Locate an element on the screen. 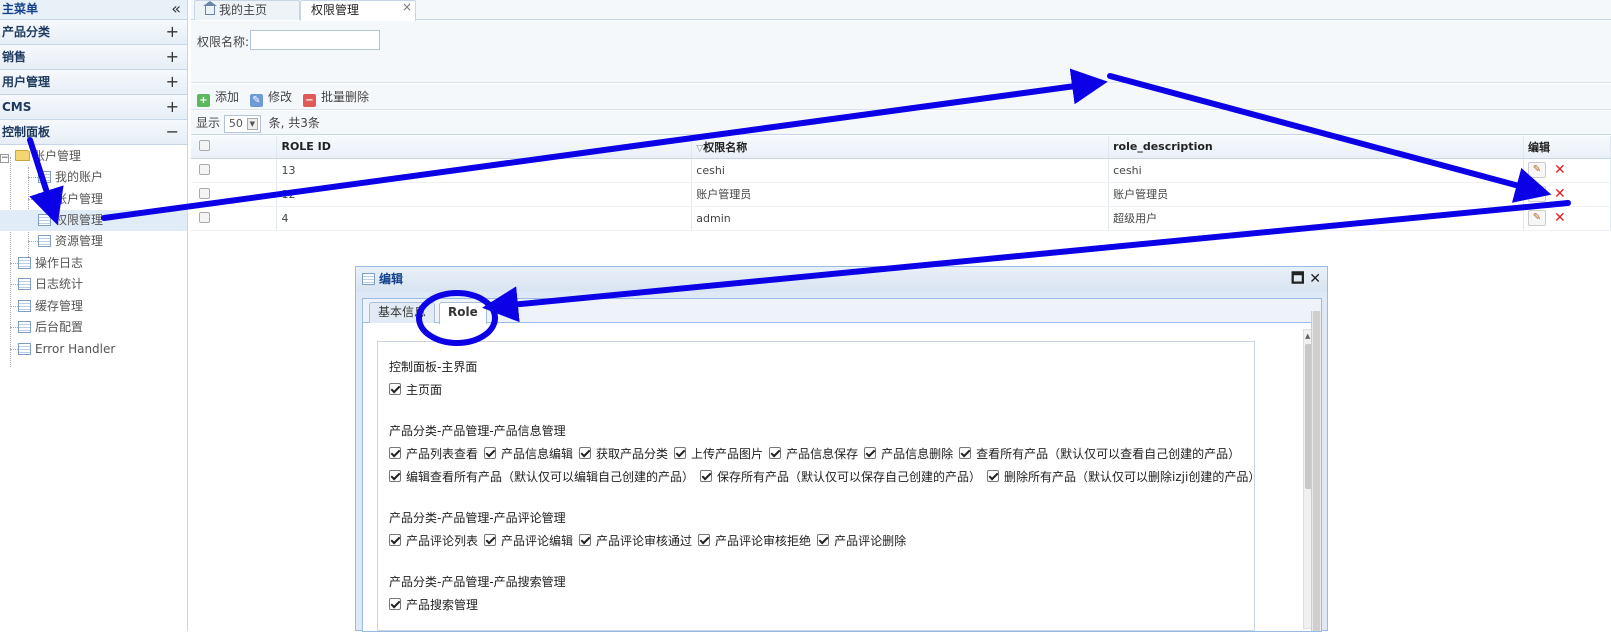 This screenshot has height=633, width=1611. accordion-control-panel: 控制面板 − is located at coordinates (93, 132).